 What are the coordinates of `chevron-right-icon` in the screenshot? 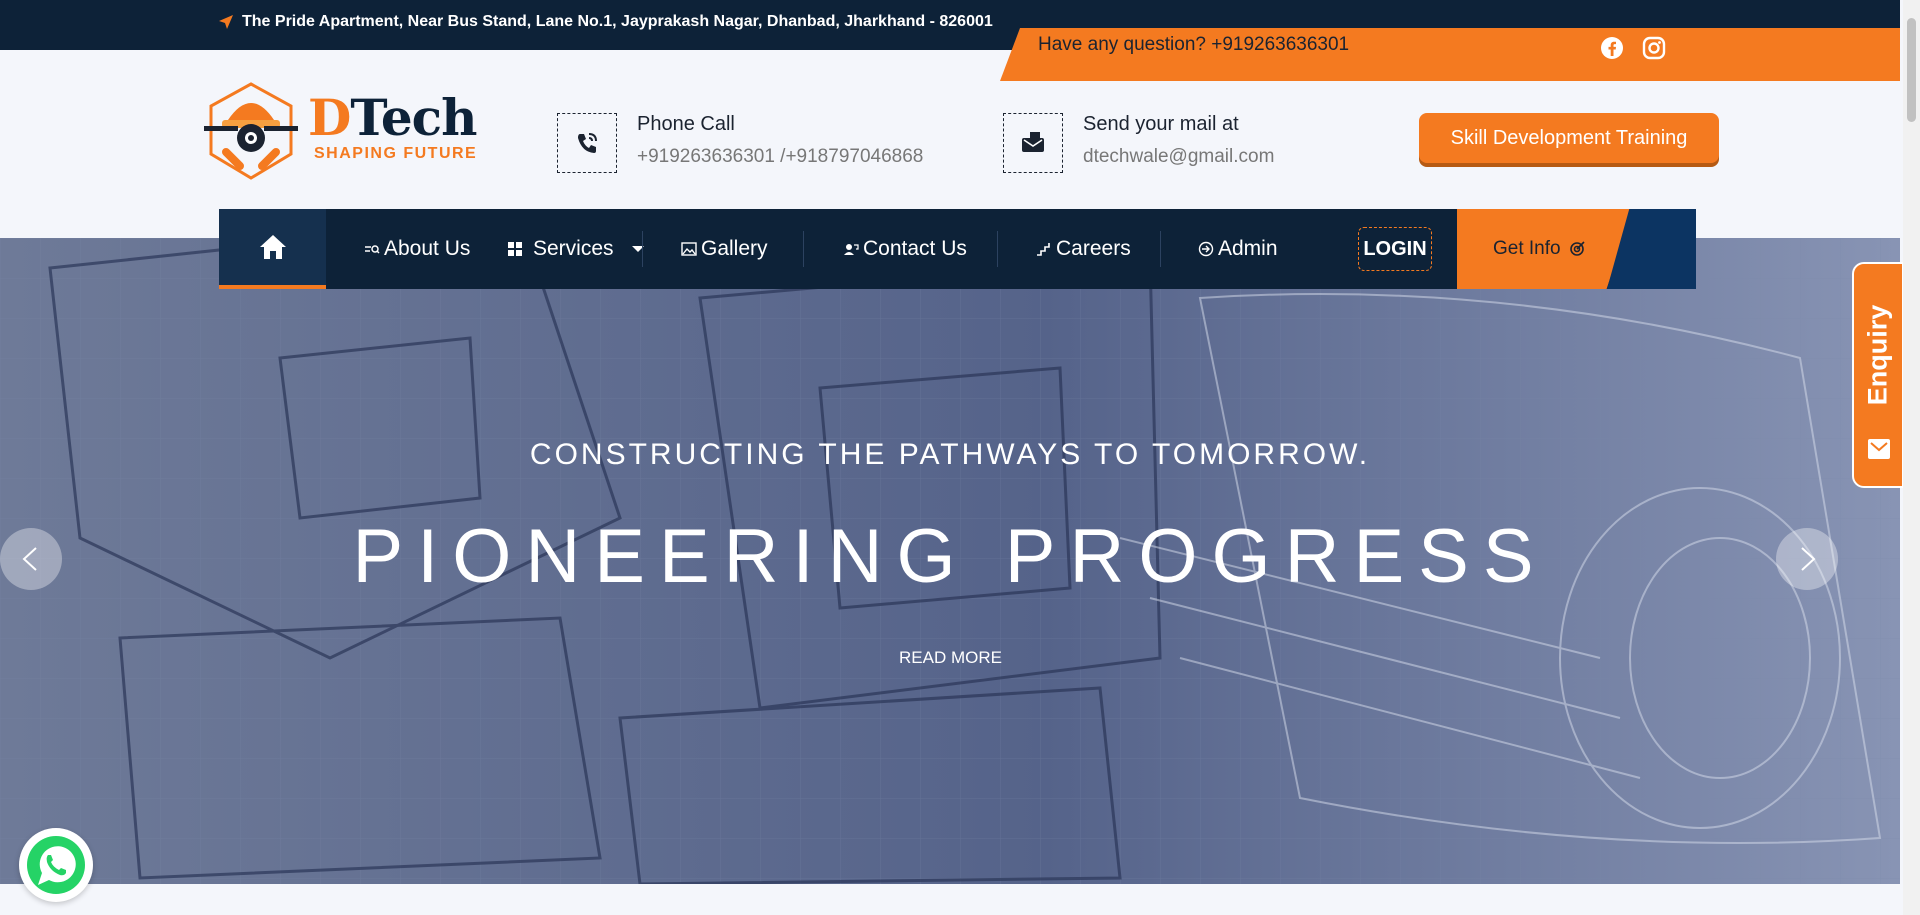 It's located at (1808, 559).